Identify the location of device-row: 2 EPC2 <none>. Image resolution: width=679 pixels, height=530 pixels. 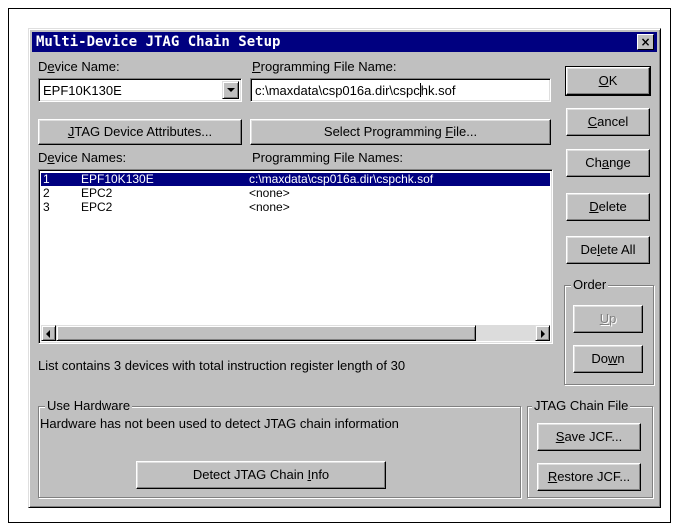
(295, 193).